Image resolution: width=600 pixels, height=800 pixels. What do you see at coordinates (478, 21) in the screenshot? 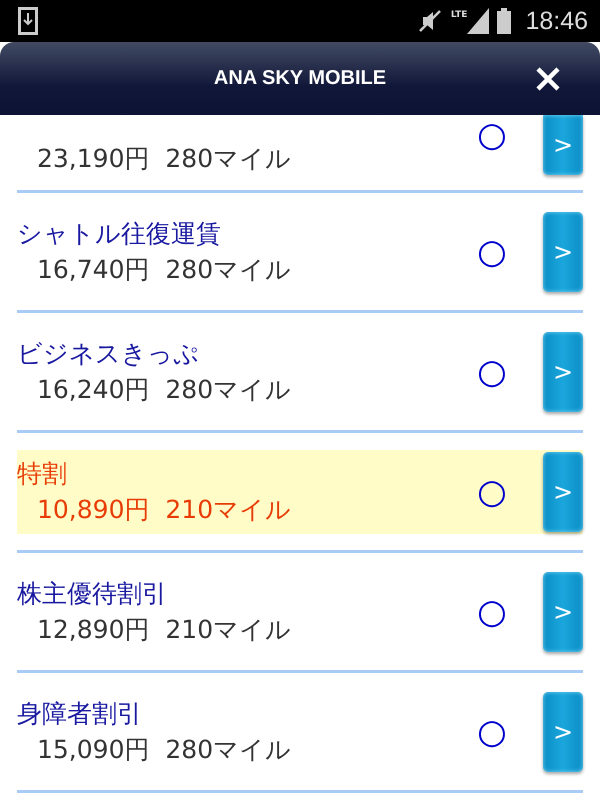
I see `signal-icon` at bounding box center [478, 21].